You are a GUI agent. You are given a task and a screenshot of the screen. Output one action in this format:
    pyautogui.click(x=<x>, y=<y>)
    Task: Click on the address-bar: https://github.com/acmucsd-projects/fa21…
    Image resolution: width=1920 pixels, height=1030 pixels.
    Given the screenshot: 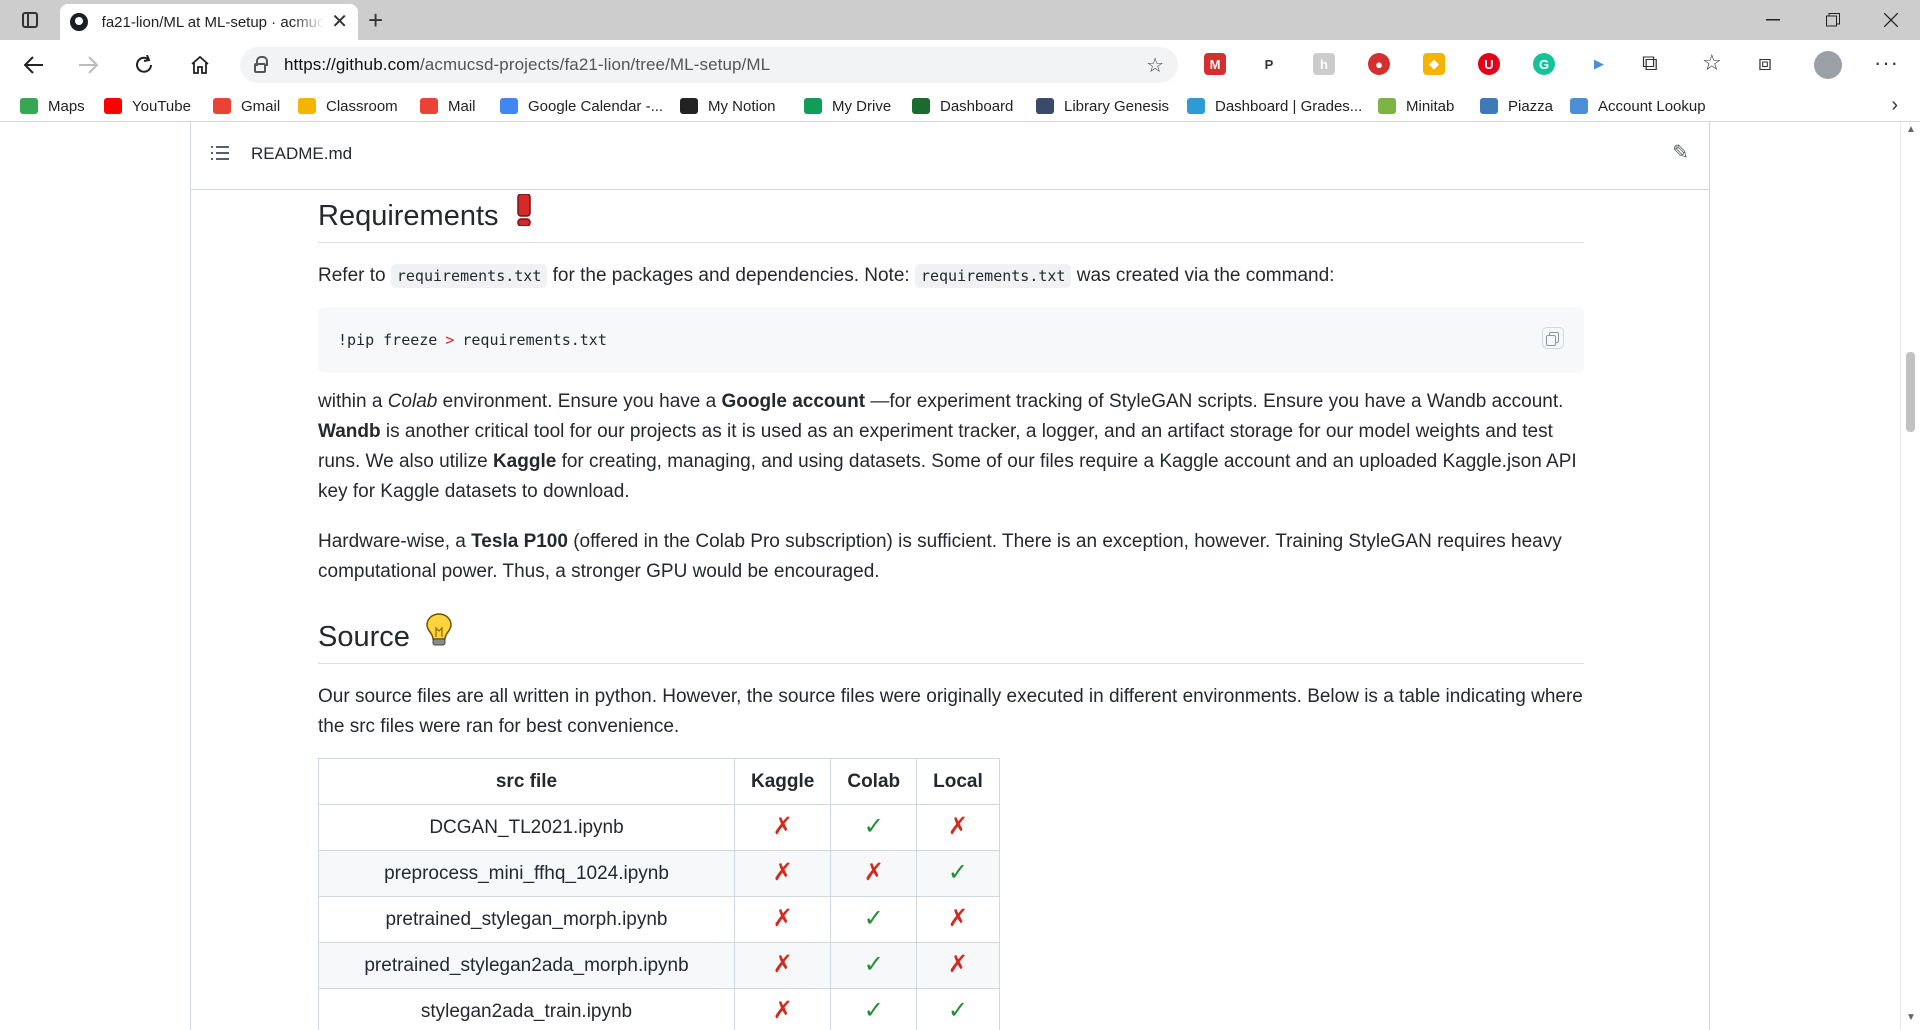 What is the action you would take?
    pyautogui.click(x=709, y=65)
    